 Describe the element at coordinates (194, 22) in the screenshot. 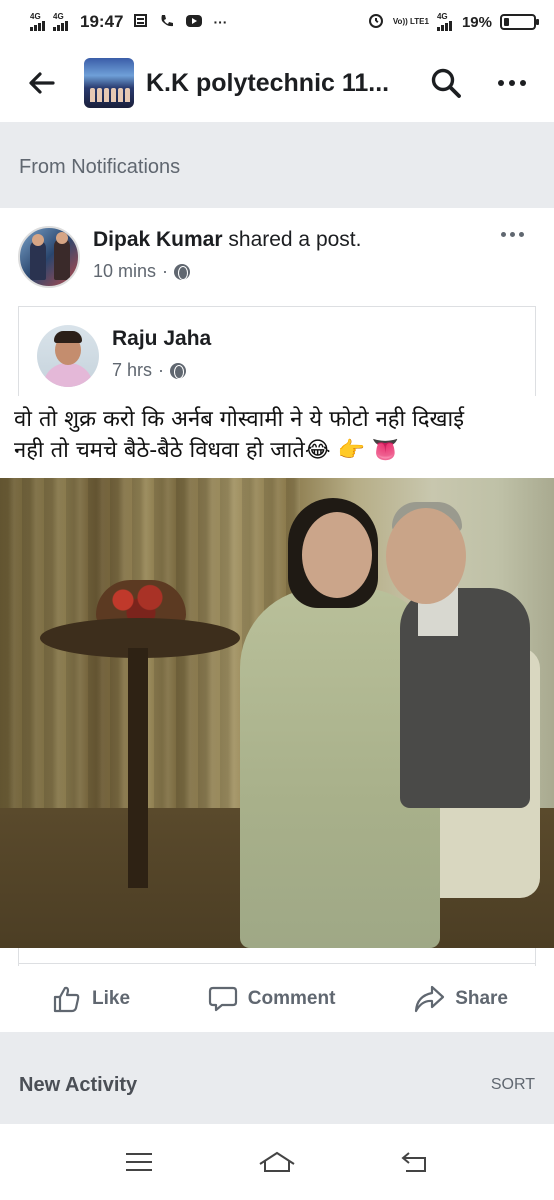

I see `youtube-icon` at that location.